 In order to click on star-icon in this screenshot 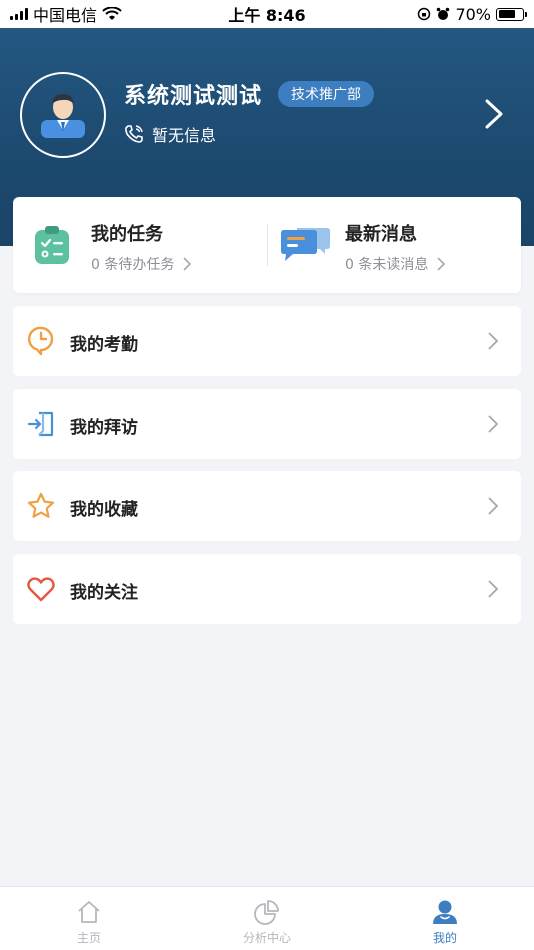, I will do `click(41, 506)`.